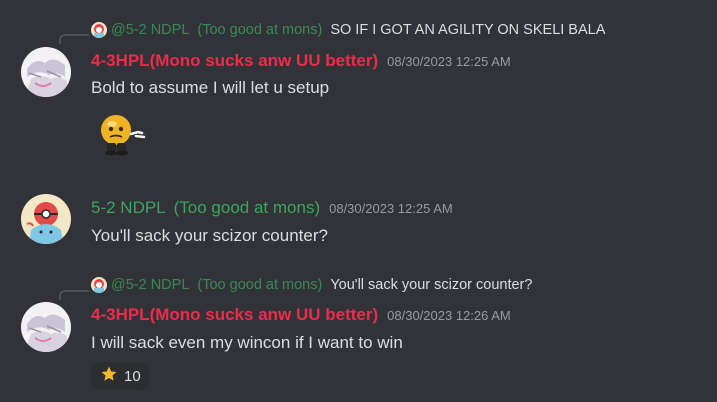  What do you see at coordinates (209, 235) in the screenshot?
I see `message-text: You'll sack your scizor counter?` at bounding box center [209, 235].